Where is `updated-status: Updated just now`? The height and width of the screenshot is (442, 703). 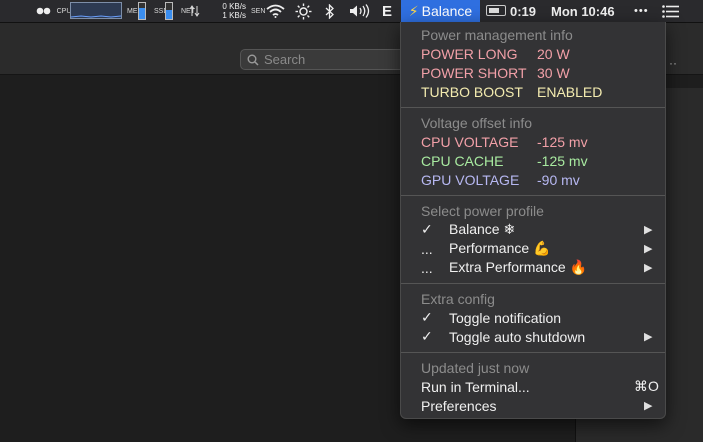 updated-status: Updated just now is located at coordinates (475, 367).